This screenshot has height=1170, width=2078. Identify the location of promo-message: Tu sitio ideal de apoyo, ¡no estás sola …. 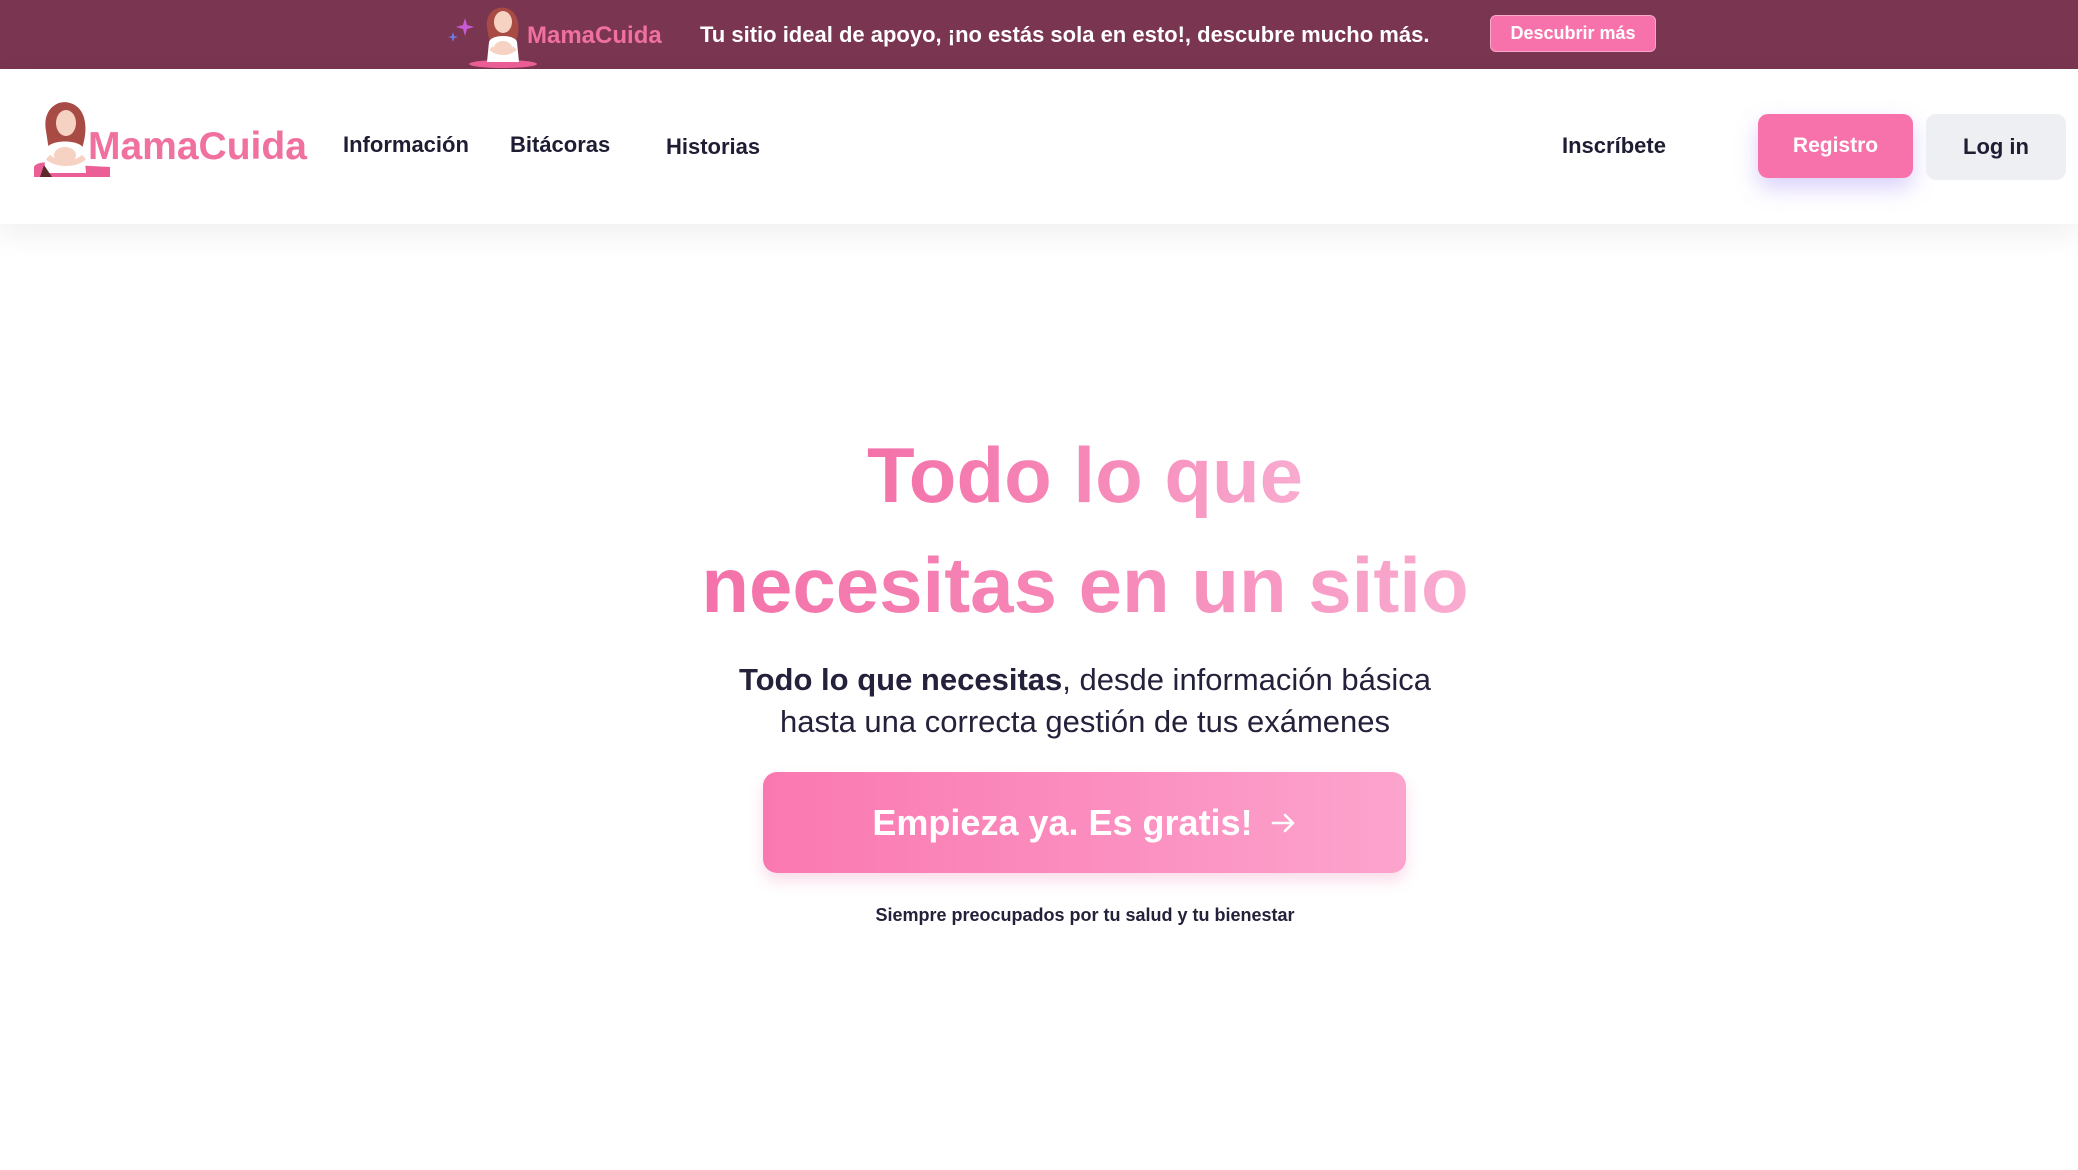
(1065, 34).